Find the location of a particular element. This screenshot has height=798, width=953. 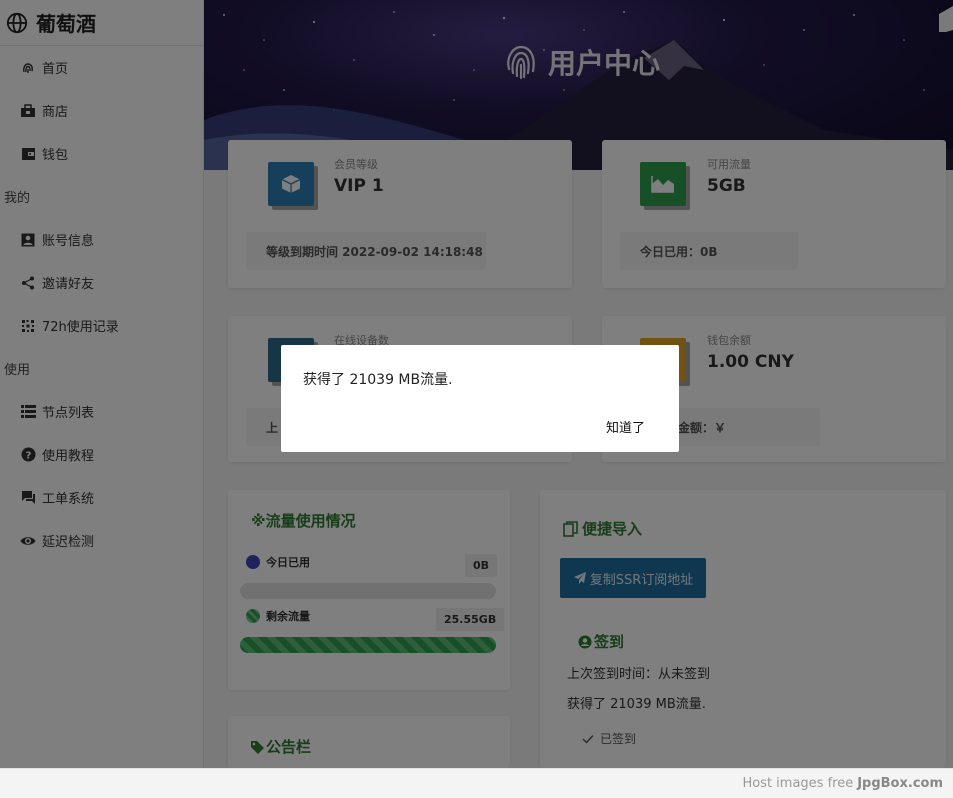

corner-icon is located at coordinates (946, 19).